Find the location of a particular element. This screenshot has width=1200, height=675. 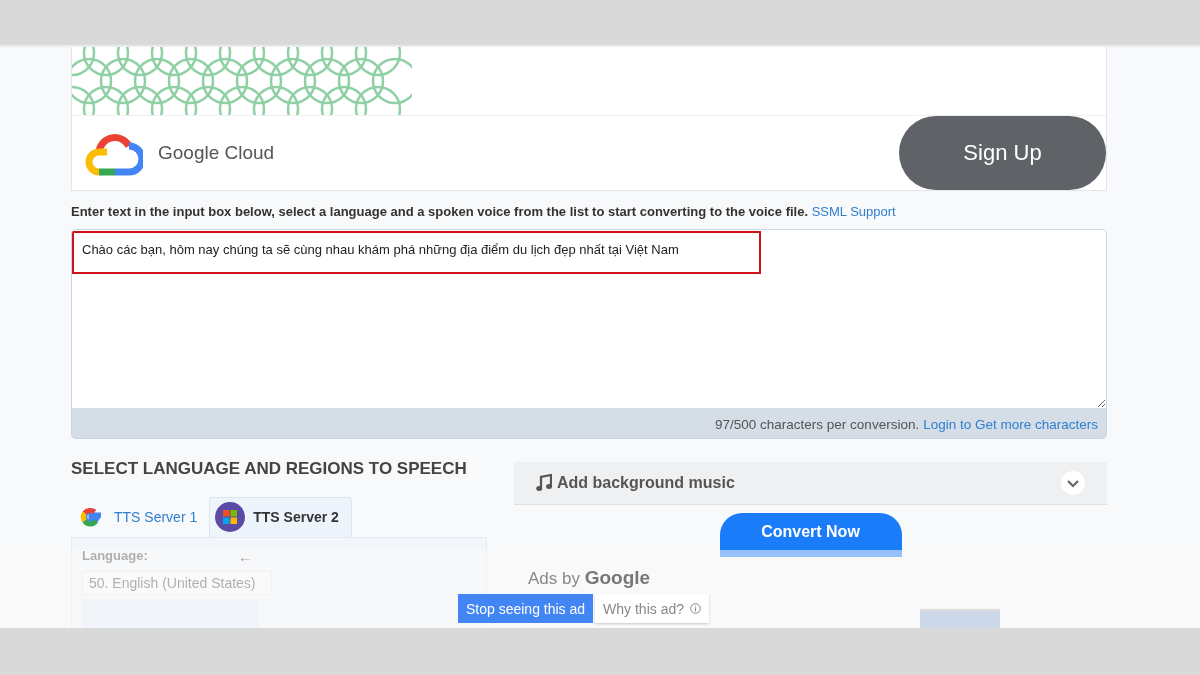

windows-logo-icon is located at coordinates (230, 517).